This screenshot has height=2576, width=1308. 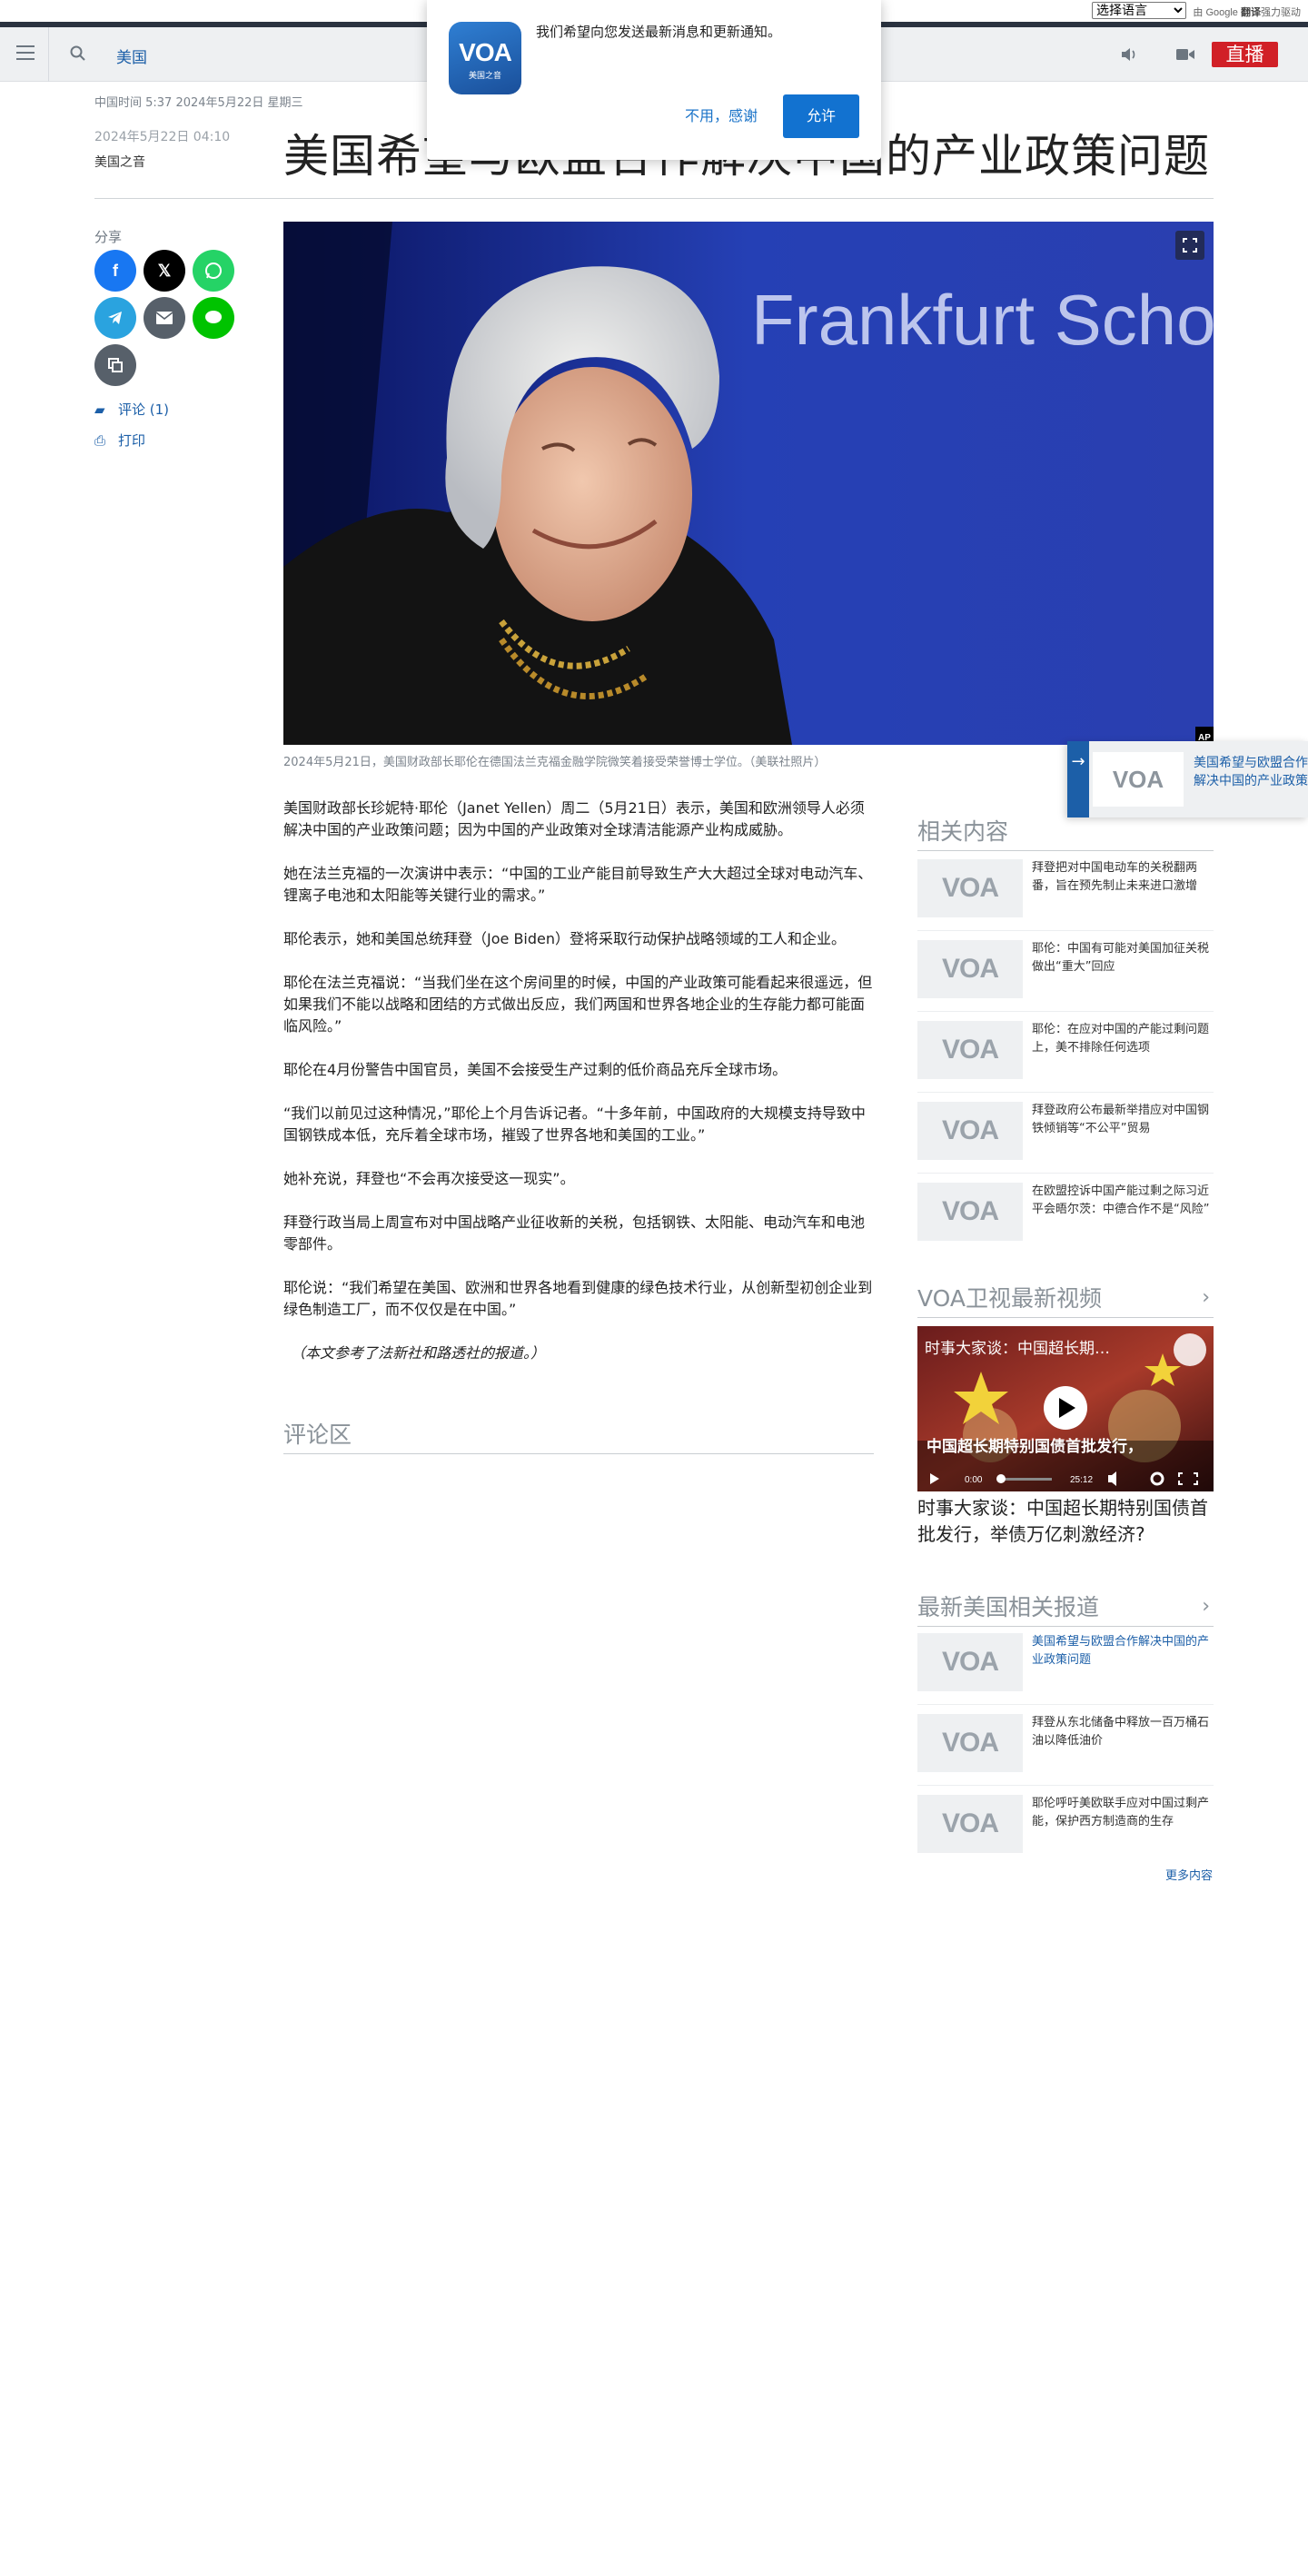 I want to click on language-select: 选择语言, so click(x=1139, y=10).